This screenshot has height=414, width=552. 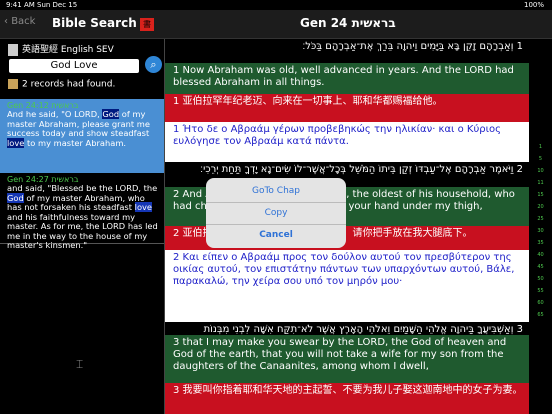 I want to click on goto-chap-button: GoTo Chap, so click(x=276, y=191).